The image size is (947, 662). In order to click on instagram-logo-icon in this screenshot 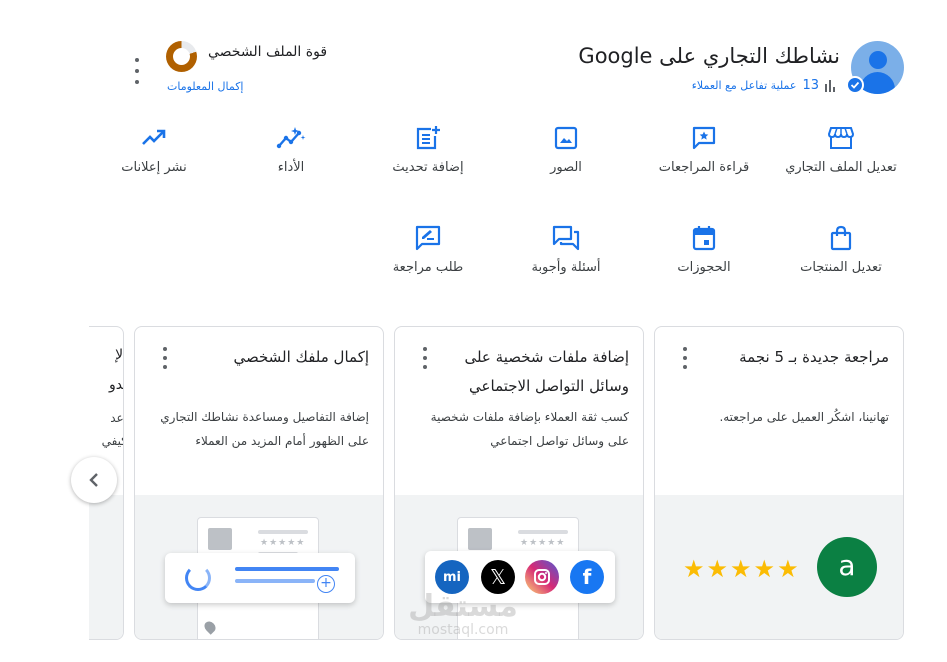, I will do `click(542, 577)`.